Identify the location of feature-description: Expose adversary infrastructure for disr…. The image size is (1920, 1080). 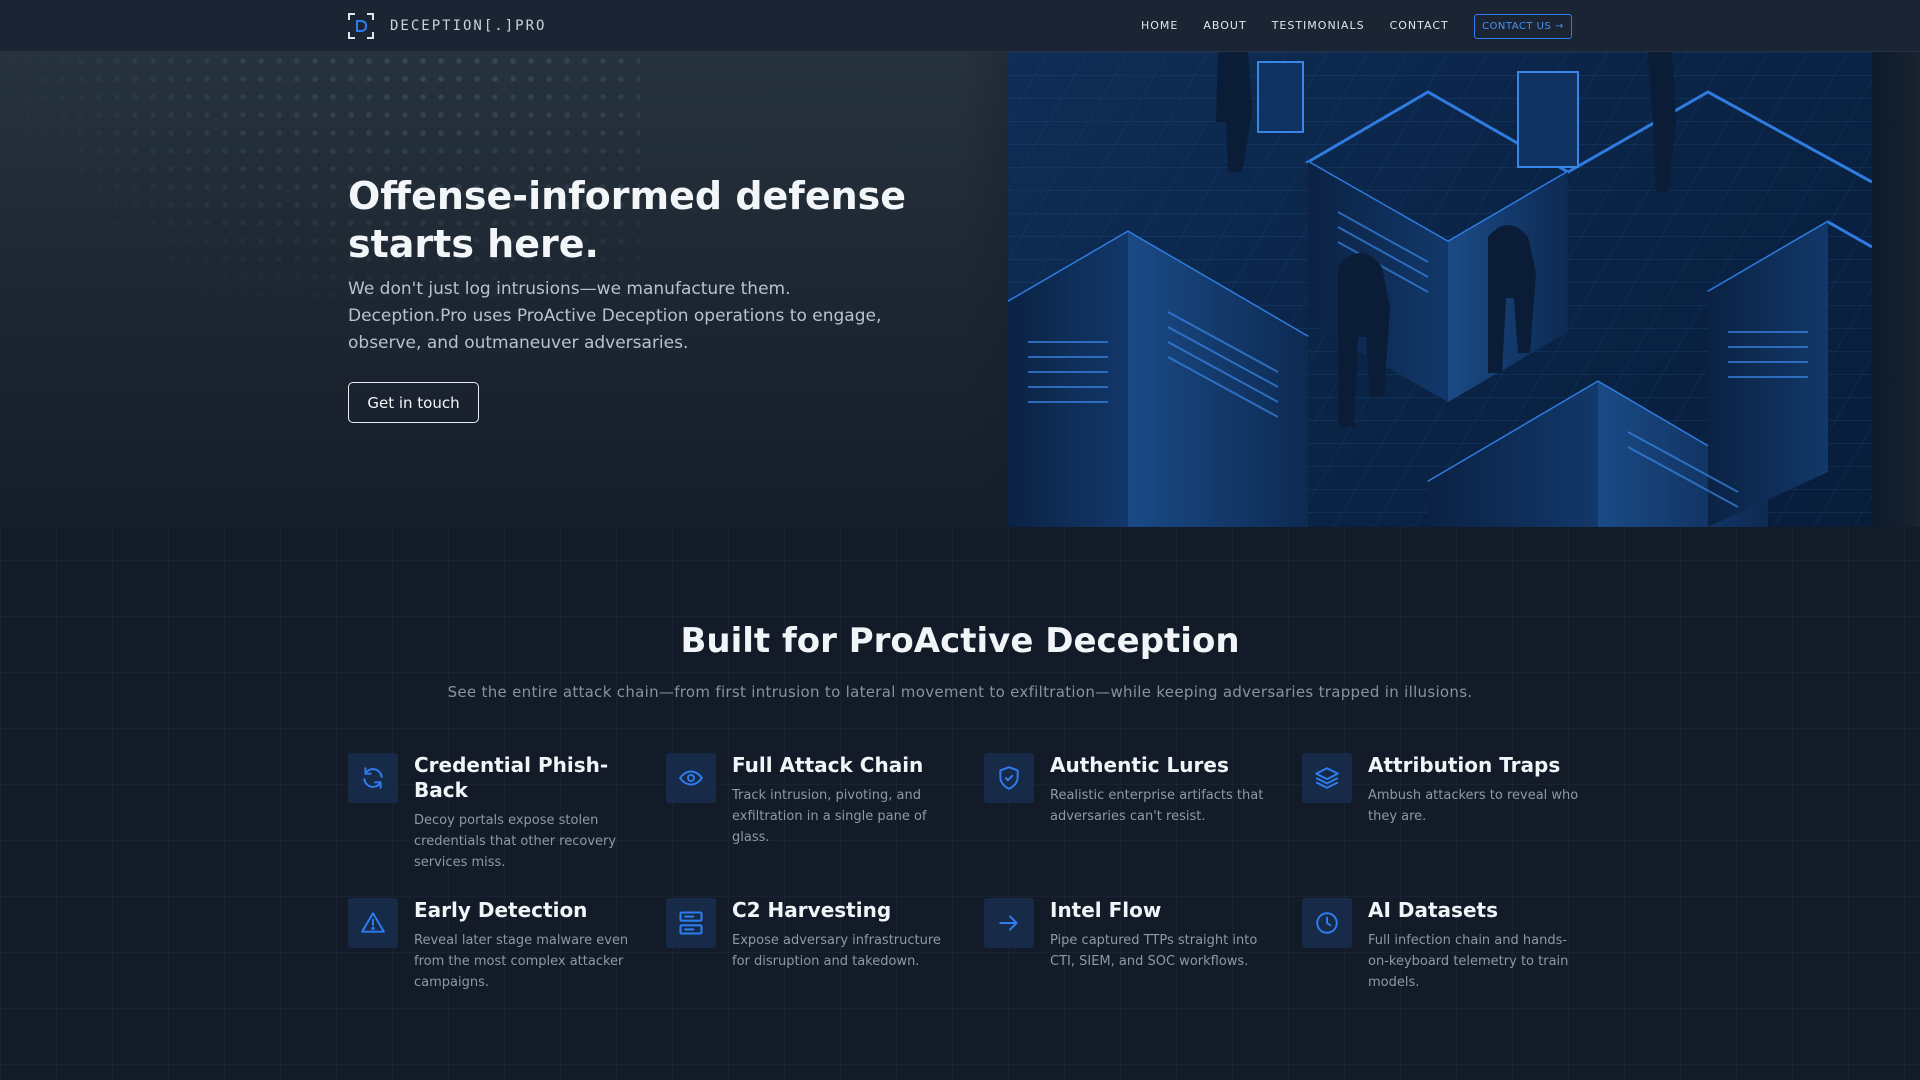
(836, 951).